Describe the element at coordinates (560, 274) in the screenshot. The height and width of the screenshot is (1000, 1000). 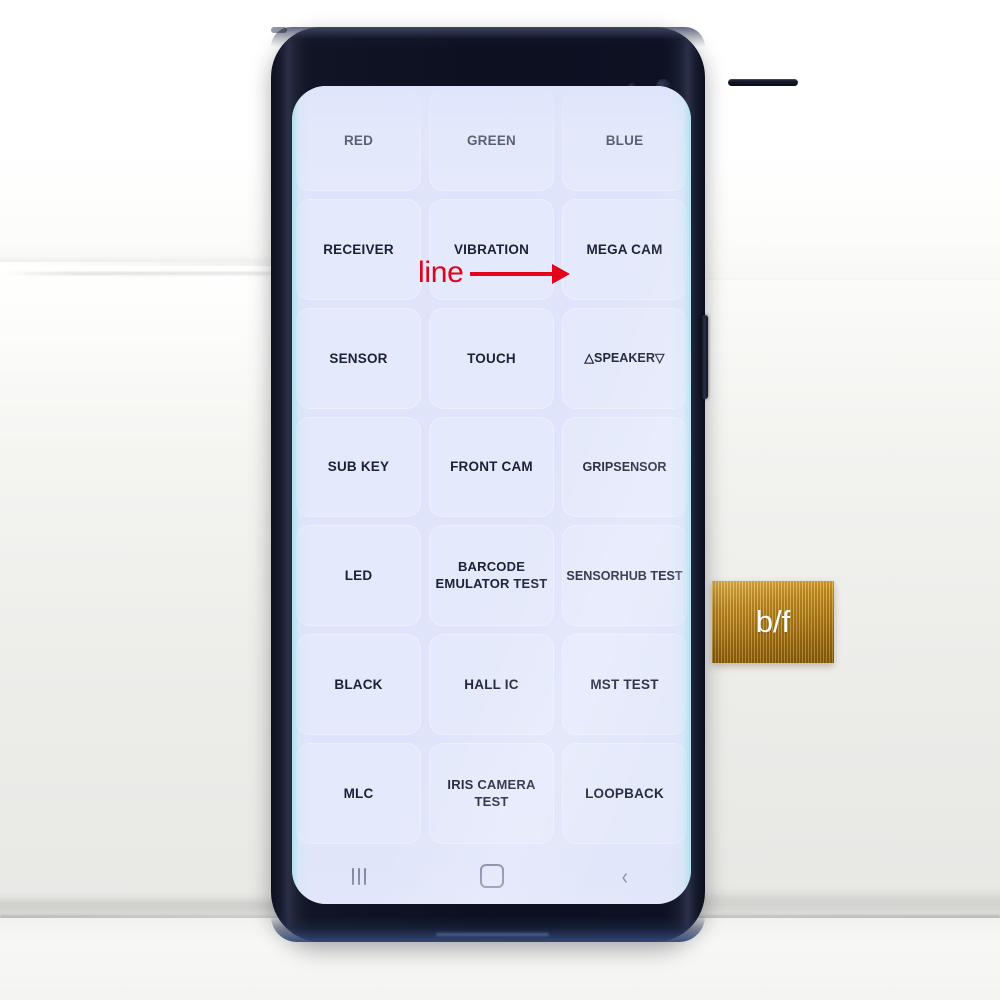
I see `arrow-head-icon` at that location.